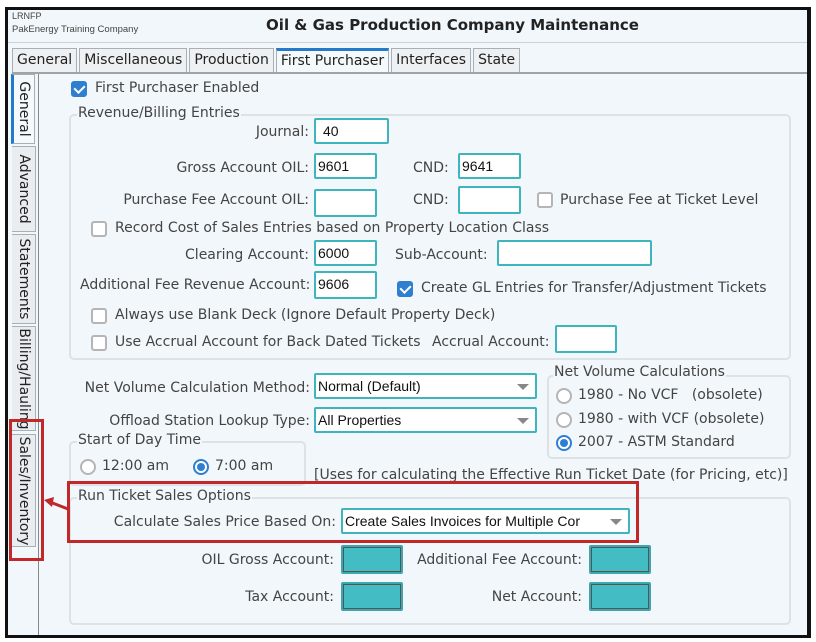 The width and height of the screenshot is (816, 642). I want to click on tab-miscellaneous: Miscellaneous, so click(133, 60).